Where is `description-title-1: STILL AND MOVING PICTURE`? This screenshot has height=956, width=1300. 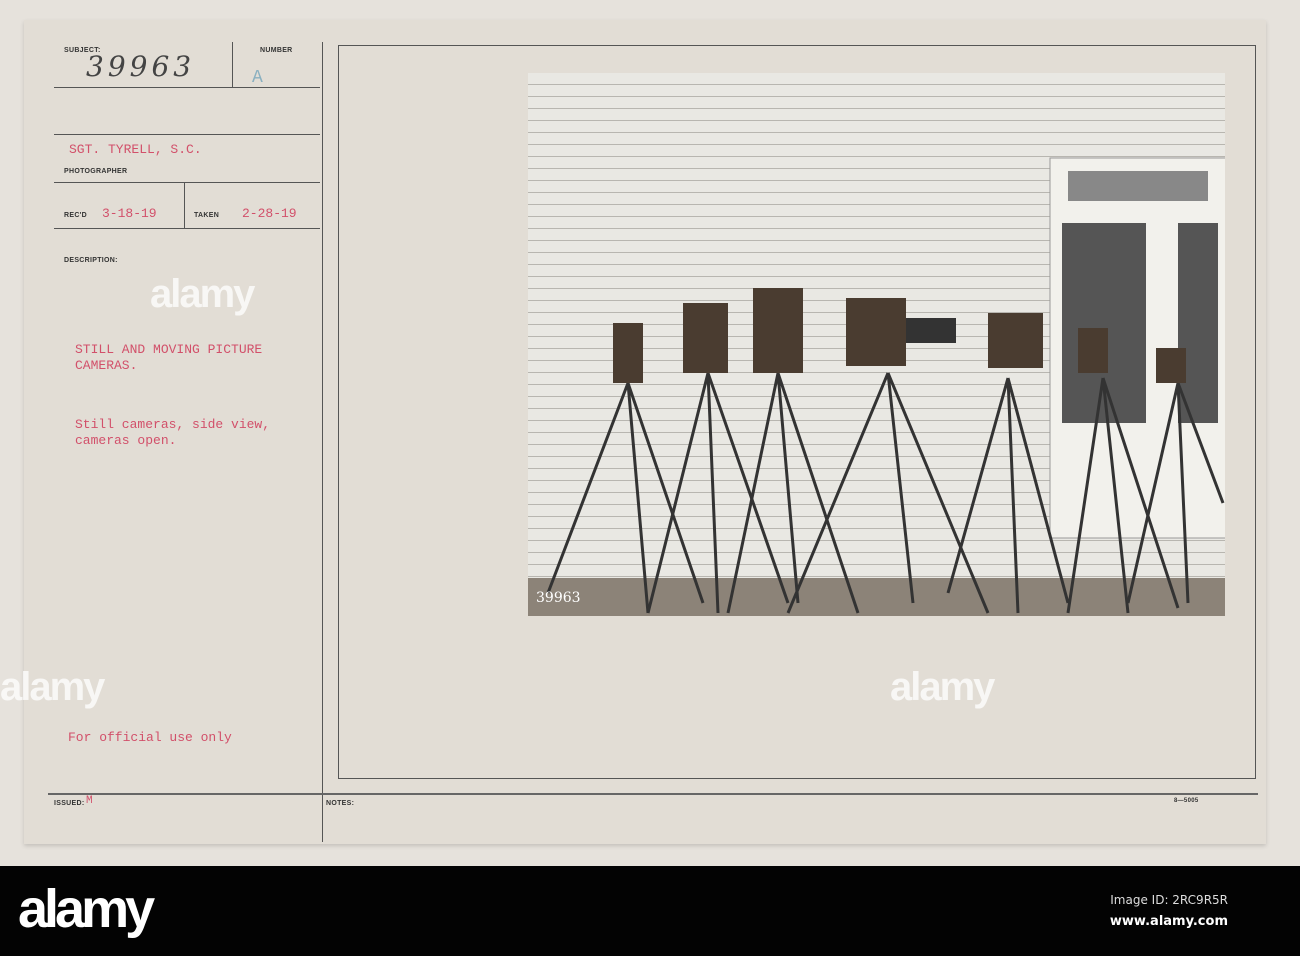 description-title-1: STILL AND MOVING PICTURE is located at coordinates (169, 349).